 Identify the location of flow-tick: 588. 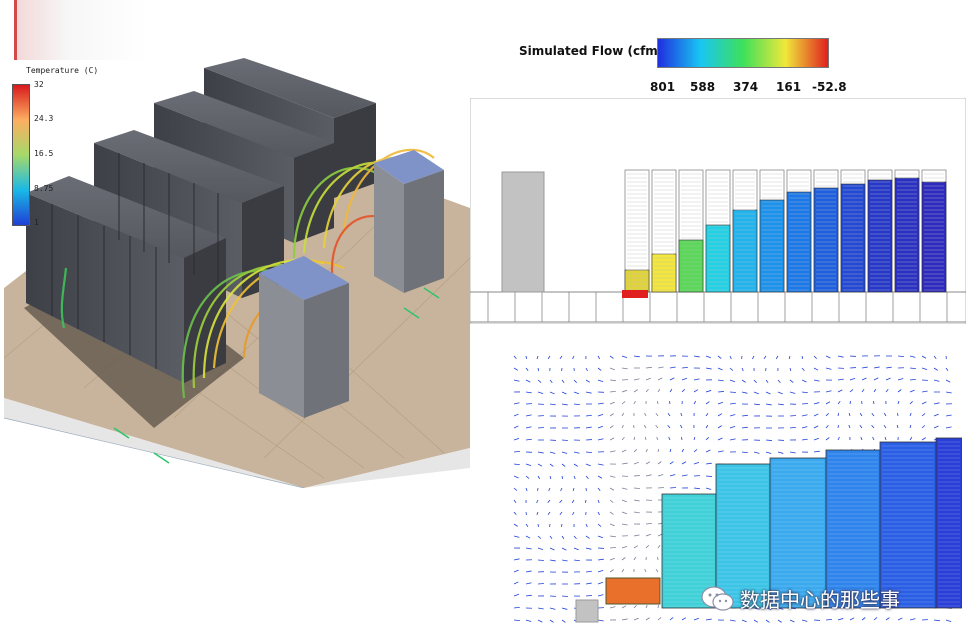
(703, 87).